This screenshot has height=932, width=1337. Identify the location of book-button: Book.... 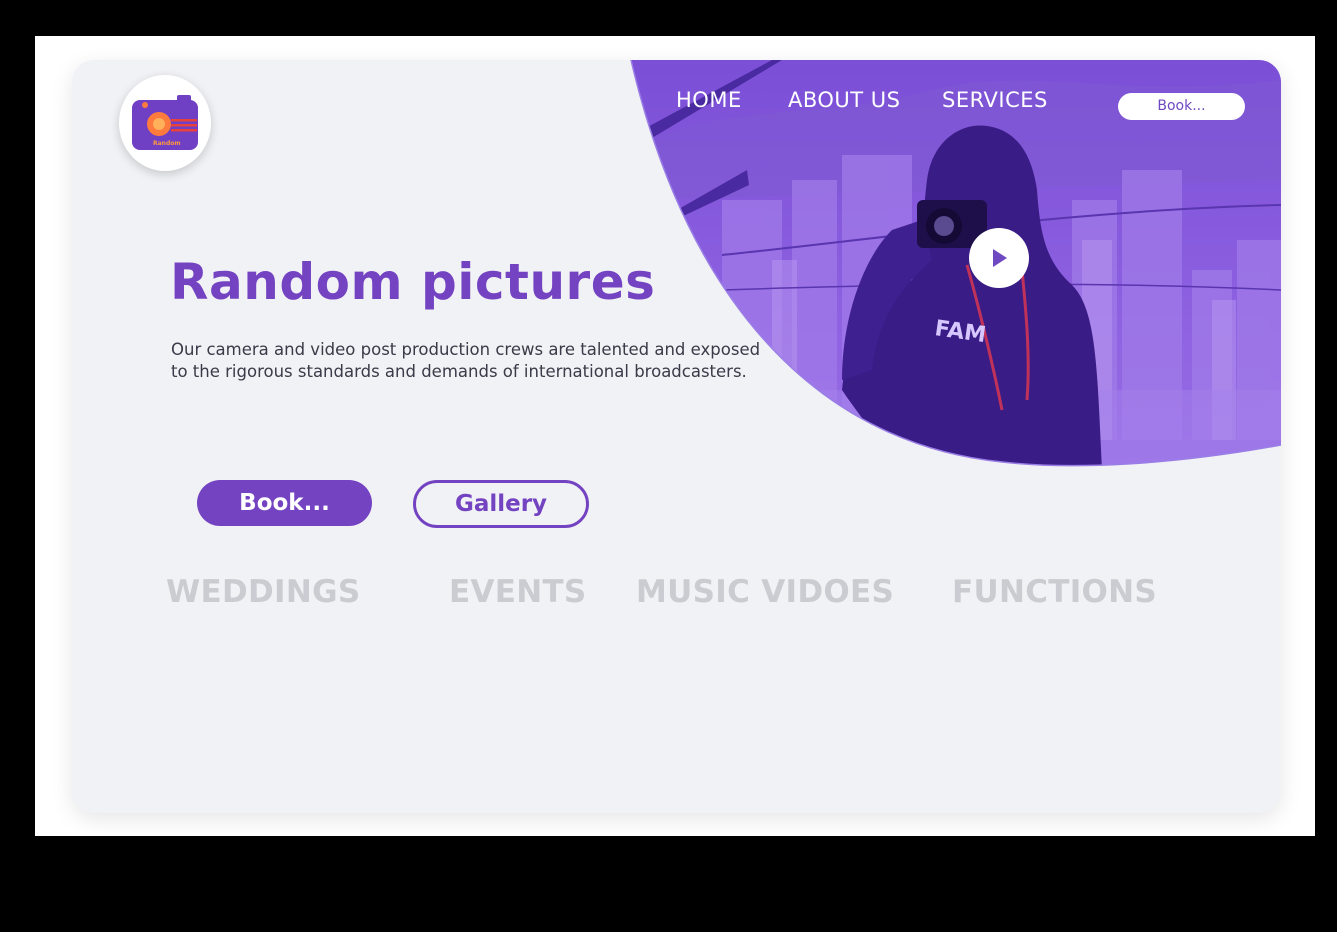
(284, 503).